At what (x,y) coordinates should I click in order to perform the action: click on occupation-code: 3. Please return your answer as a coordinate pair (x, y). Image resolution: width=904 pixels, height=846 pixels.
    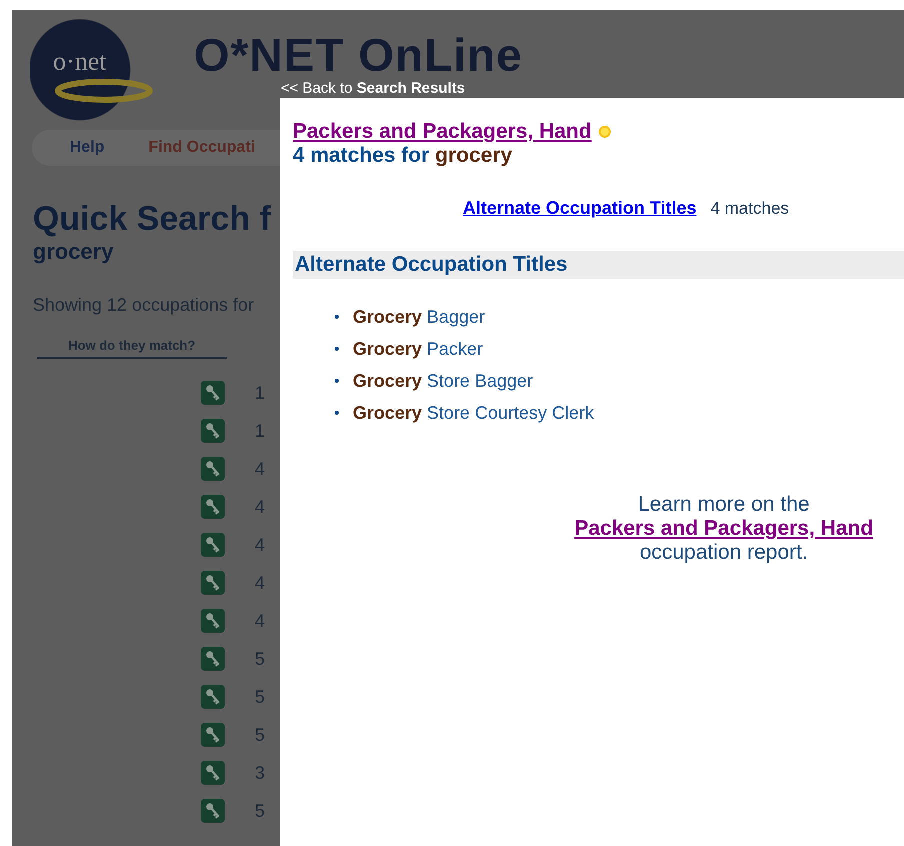
    Looking at the image, I should click on (260, 773).